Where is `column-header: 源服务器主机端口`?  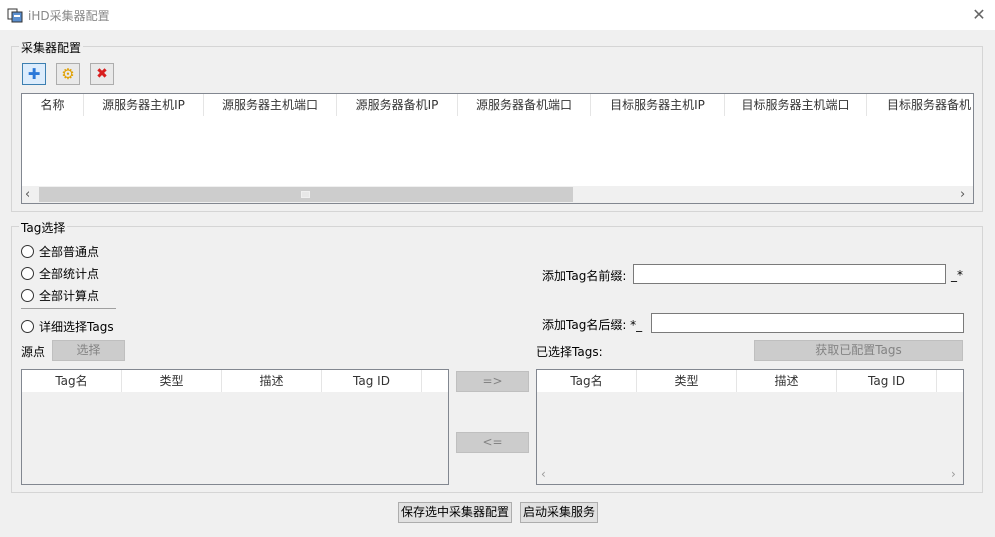 column-header: 源服务器主机端口 is located at coordinates (270, 105).